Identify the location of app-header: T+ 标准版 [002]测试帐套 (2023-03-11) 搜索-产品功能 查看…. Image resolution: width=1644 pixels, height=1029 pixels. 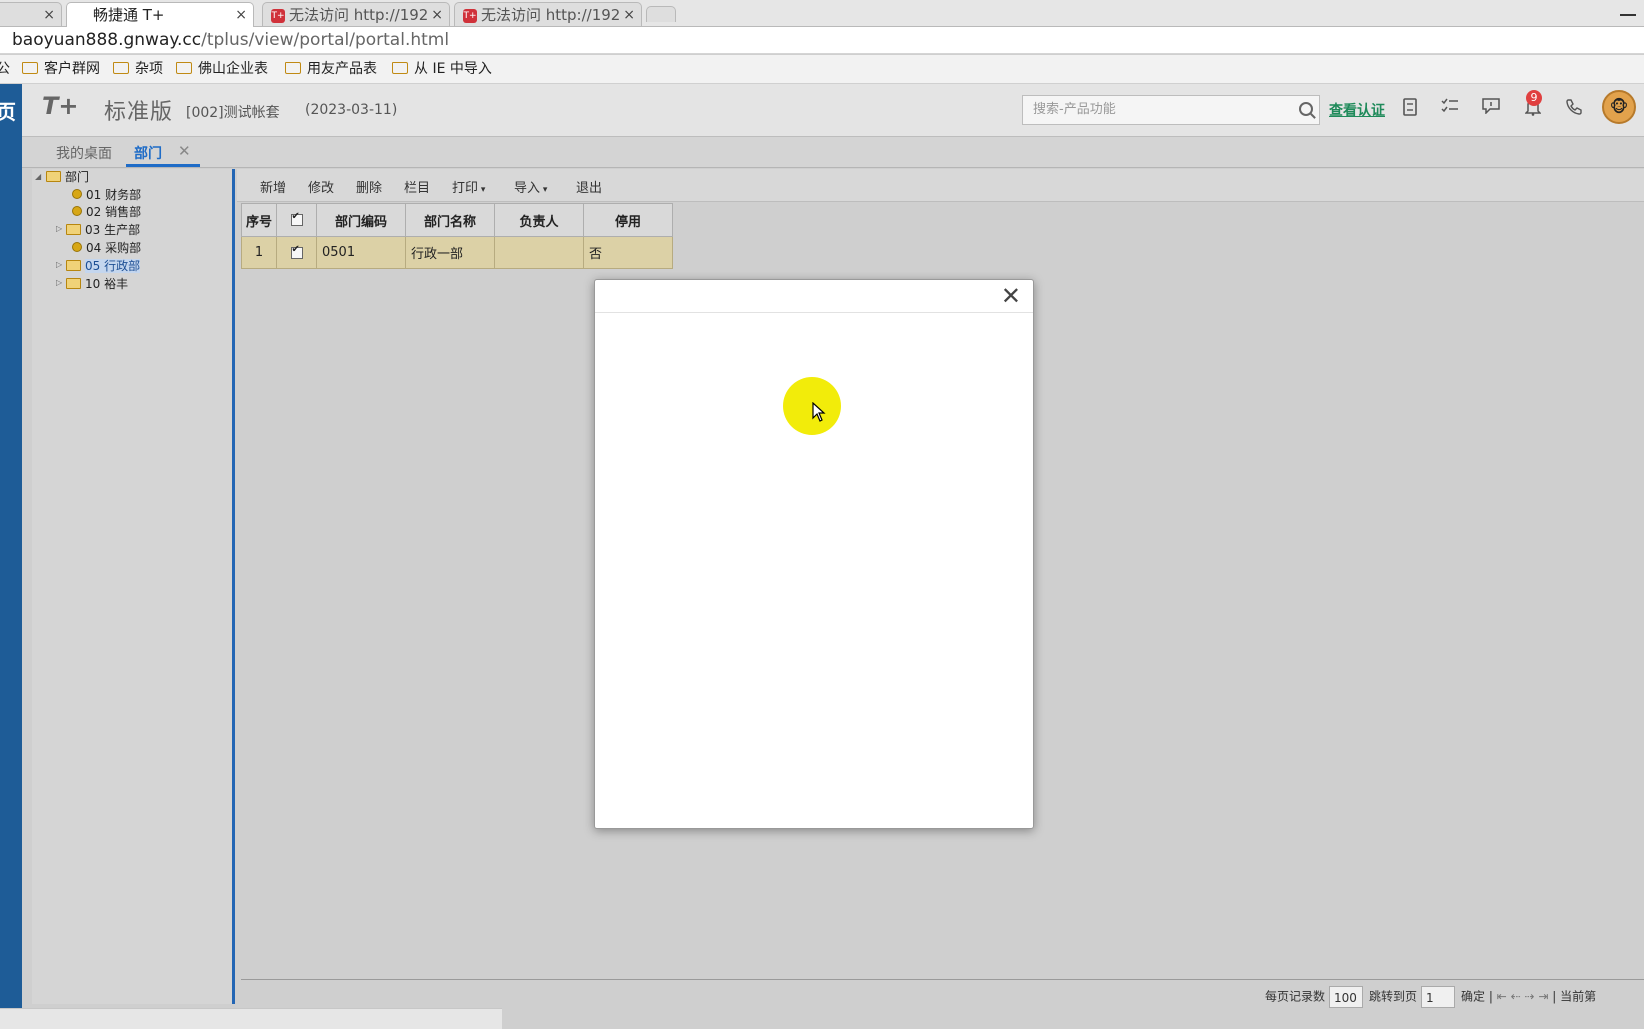
(833, 110).